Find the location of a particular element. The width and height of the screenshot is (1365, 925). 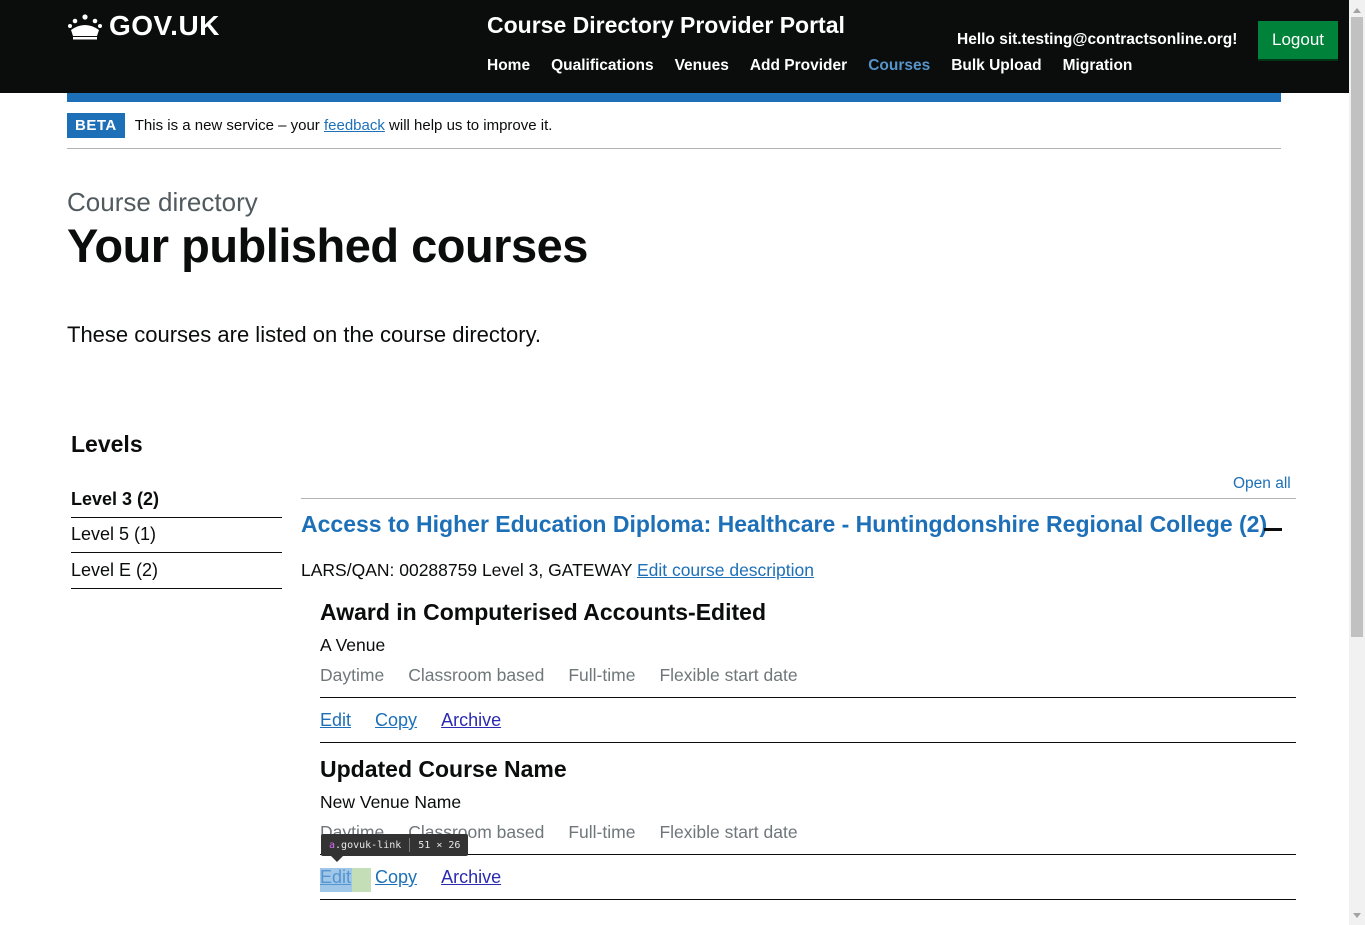

accordion-divider is located at coordinates (798, 498).